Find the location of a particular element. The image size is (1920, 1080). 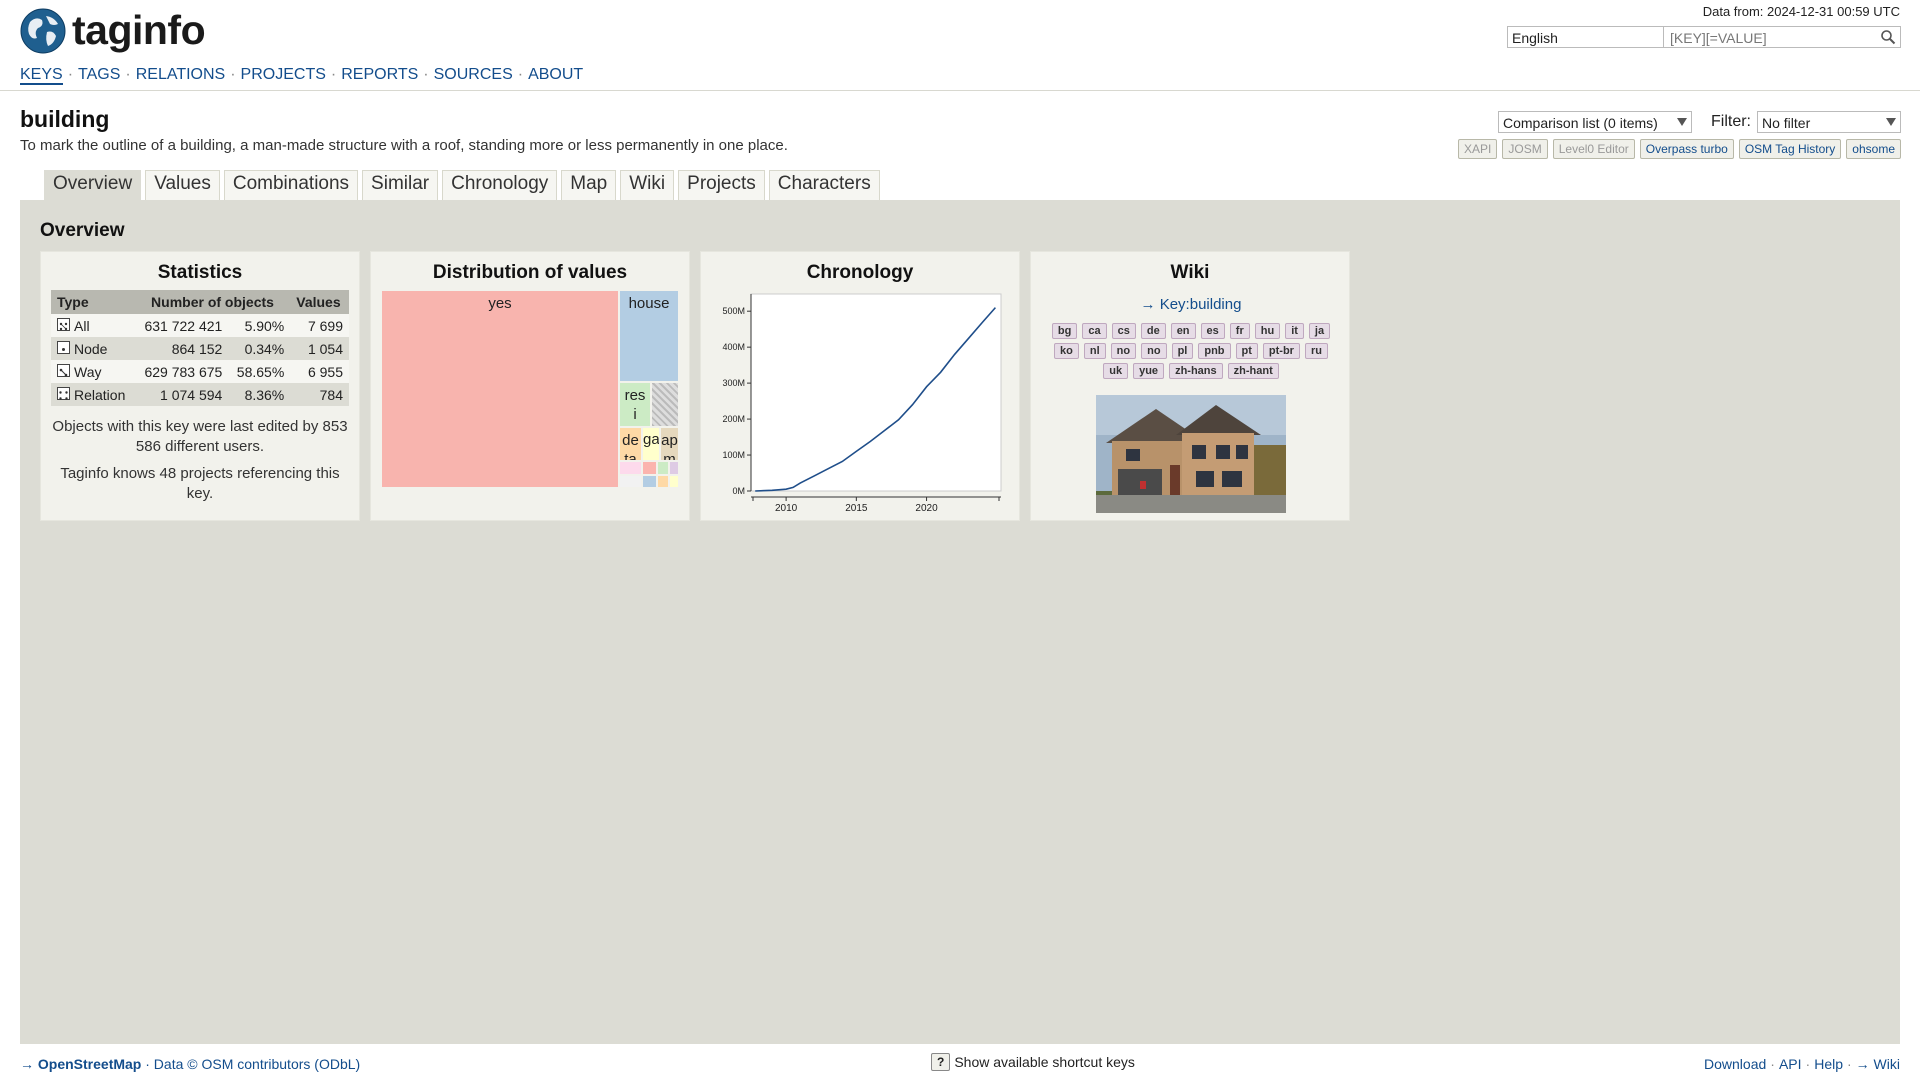

wiki-lang-badge: zh-hans is located at coordinates (1196, 371).